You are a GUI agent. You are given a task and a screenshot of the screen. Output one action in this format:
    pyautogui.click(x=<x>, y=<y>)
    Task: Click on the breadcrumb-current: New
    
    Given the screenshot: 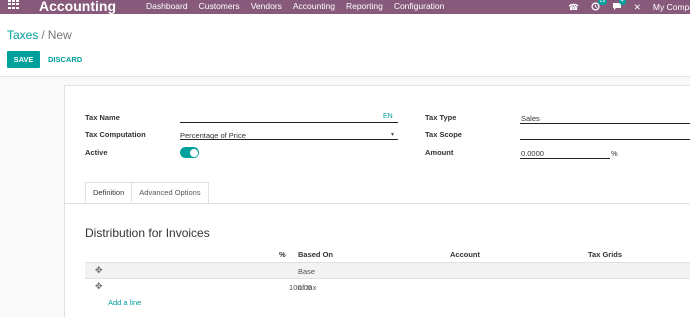 What is the action you would take?
    pyautogui.click(x=59, y=35)
    